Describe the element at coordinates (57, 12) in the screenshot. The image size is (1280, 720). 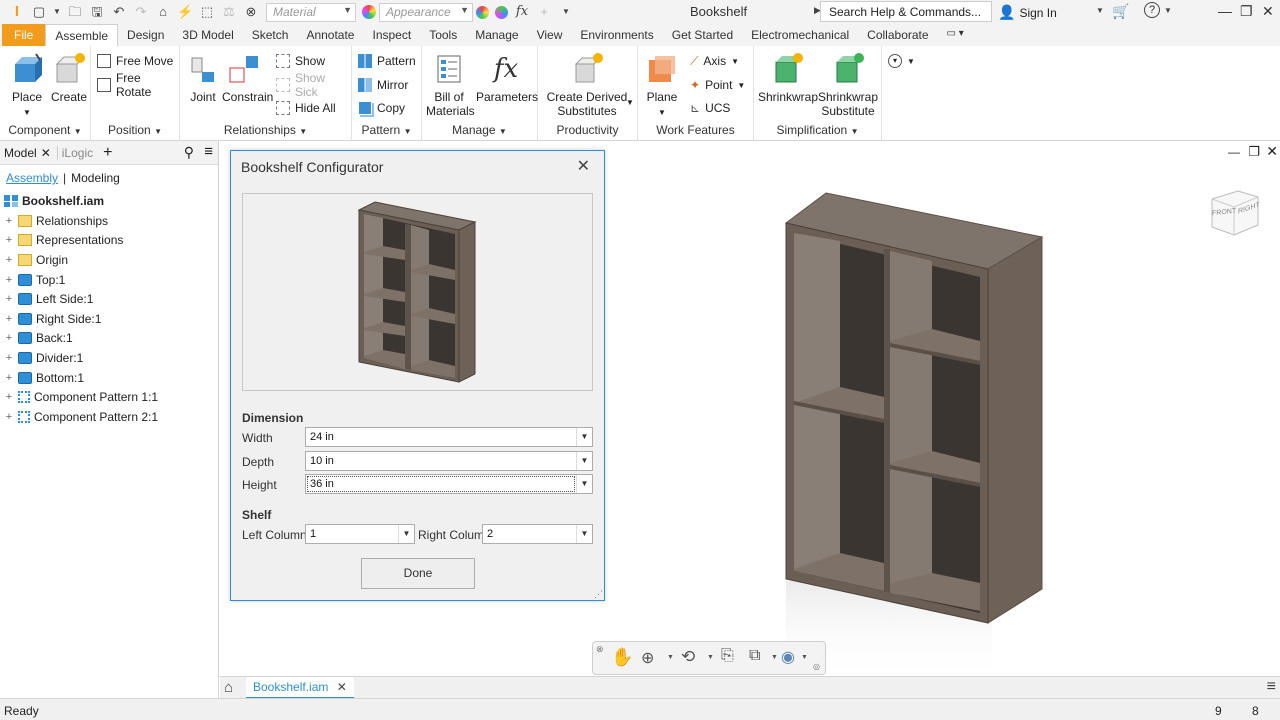
I see `dropdown-icon: ▼` at that location.